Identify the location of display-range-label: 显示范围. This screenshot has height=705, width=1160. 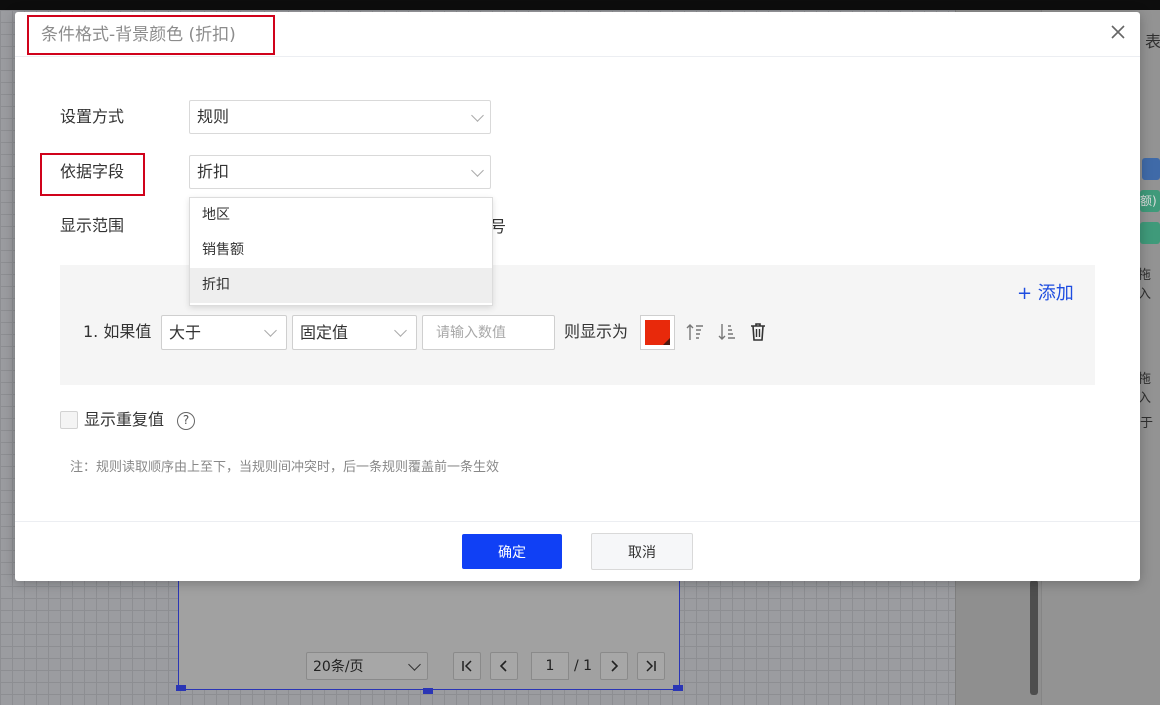
(92, 225).